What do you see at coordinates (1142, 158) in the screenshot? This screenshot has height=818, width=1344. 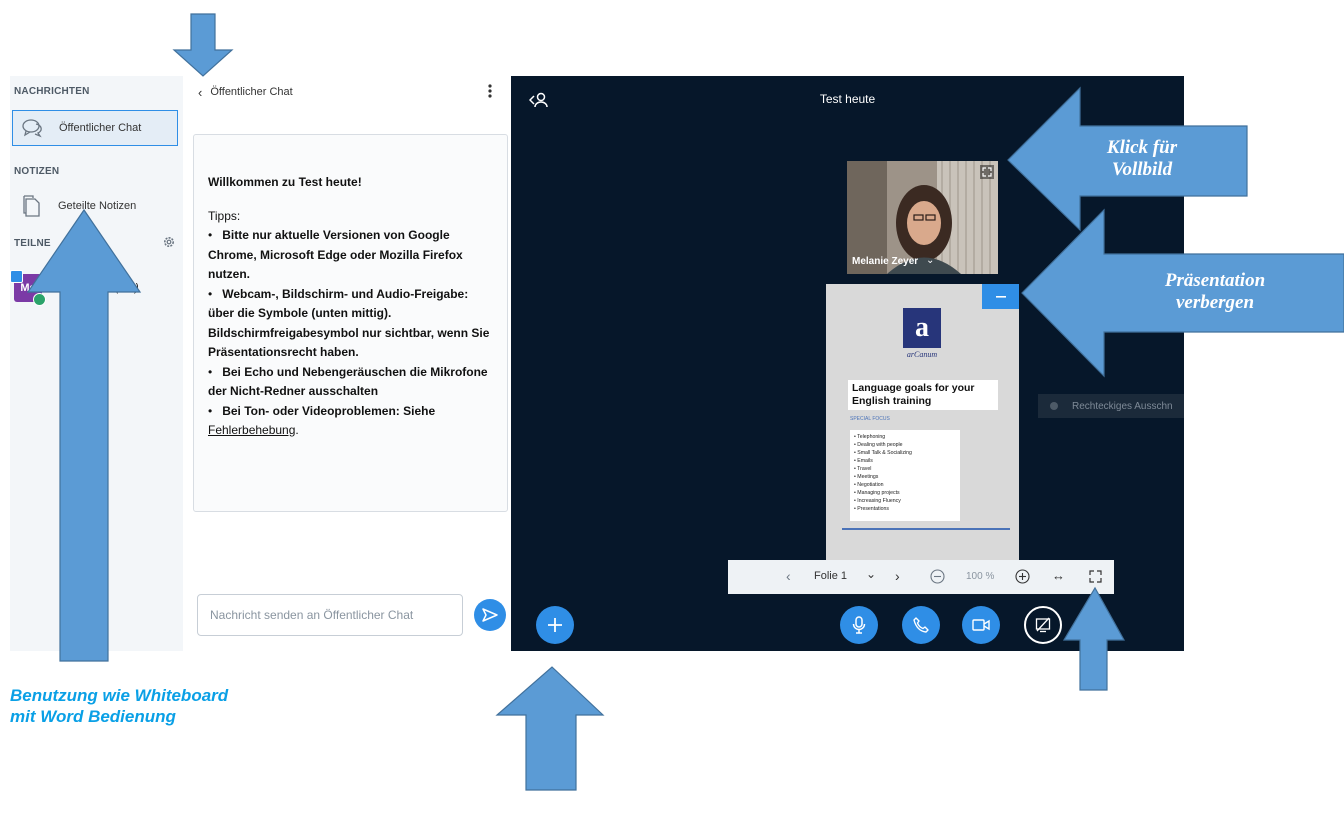 I see `annotation-fullscreen-text: Klick für Vollbild` at bounding box center [1142, 158].